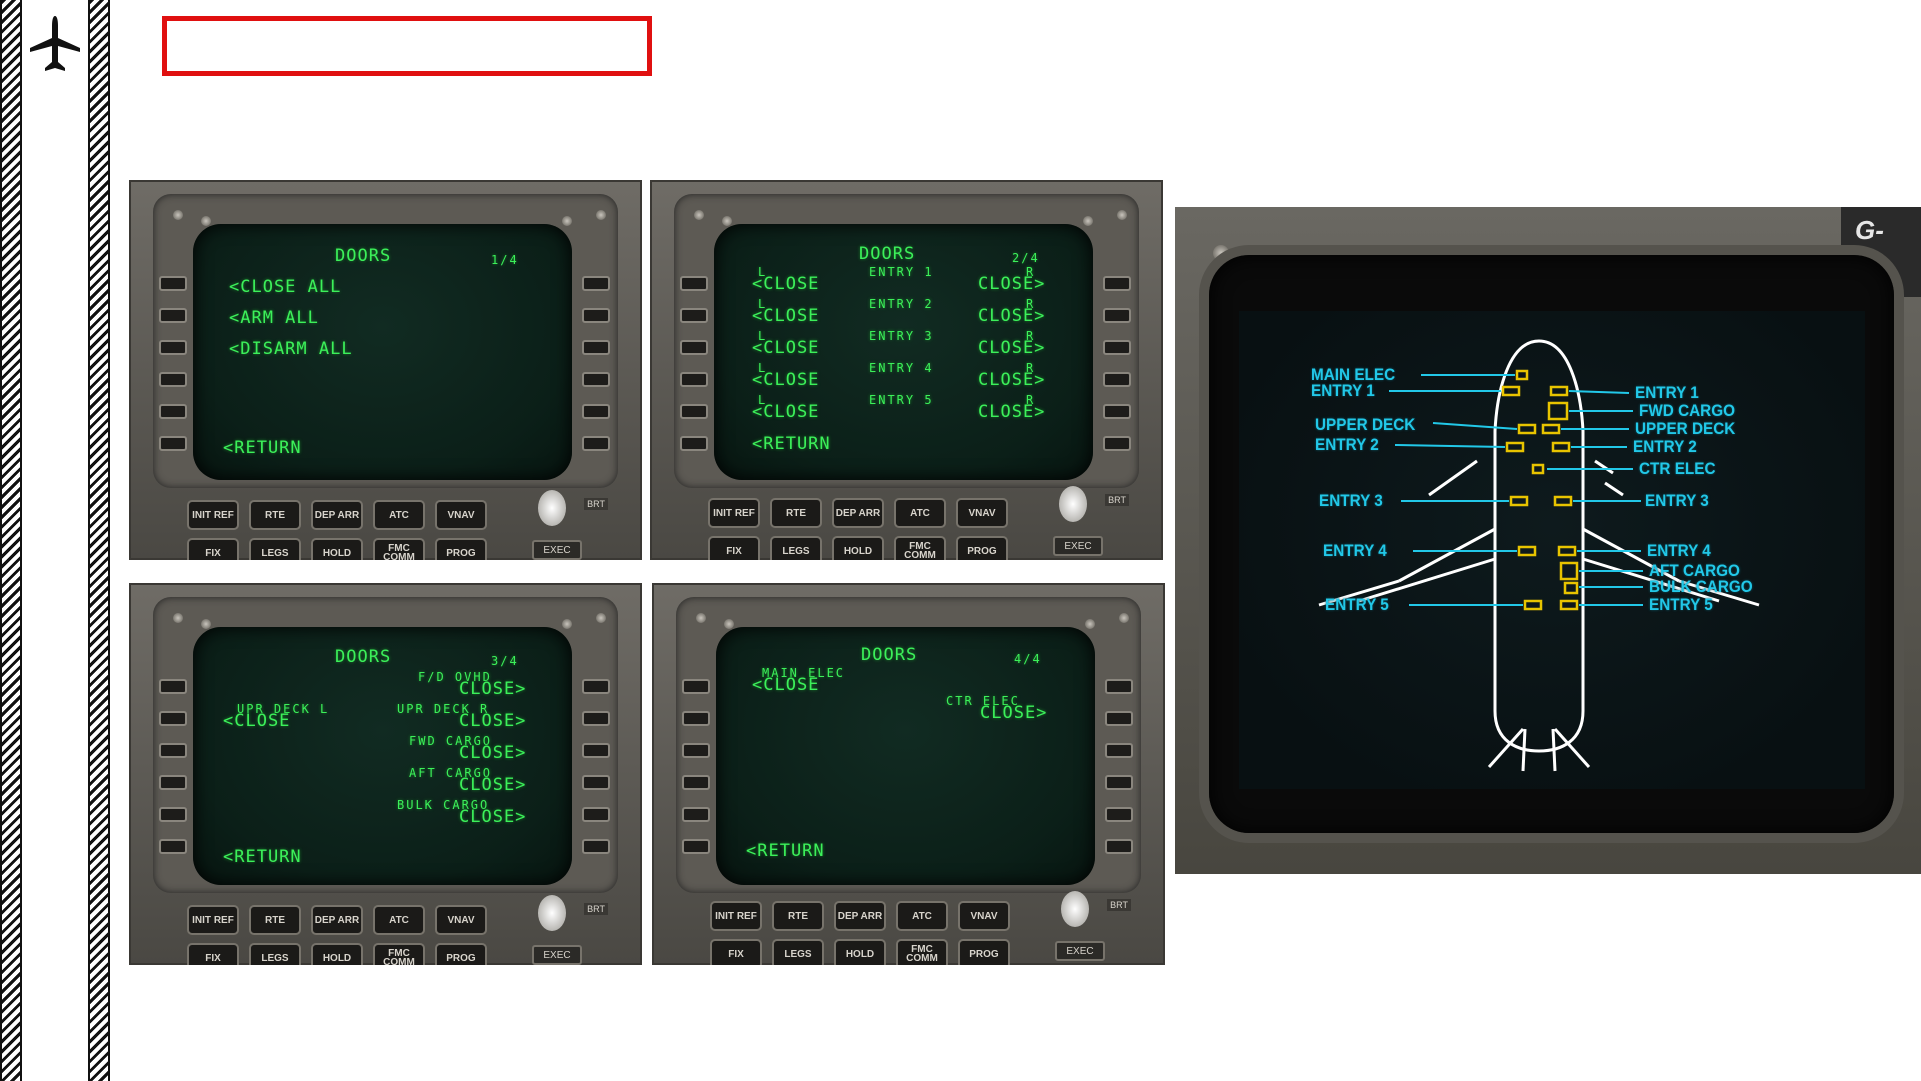 This screenshot has width=1921, height=1081. Describe the element at coordinates (785, 348) in the screenshot. I see `entry-3-close-left: <CLOSE` at that location.